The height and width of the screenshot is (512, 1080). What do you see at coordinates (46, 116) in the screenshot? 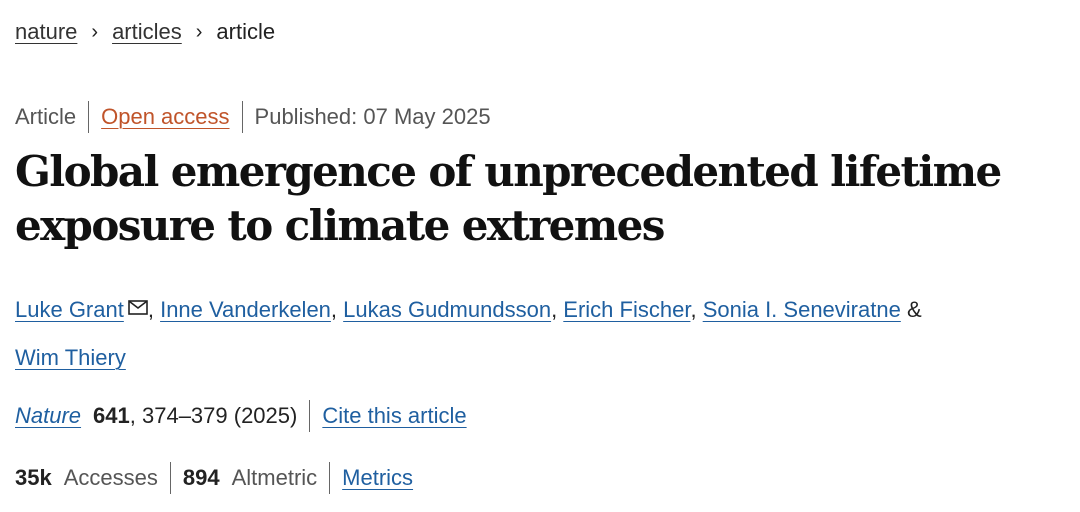
I see `article-type: Article` at bounding box center [46, 116].